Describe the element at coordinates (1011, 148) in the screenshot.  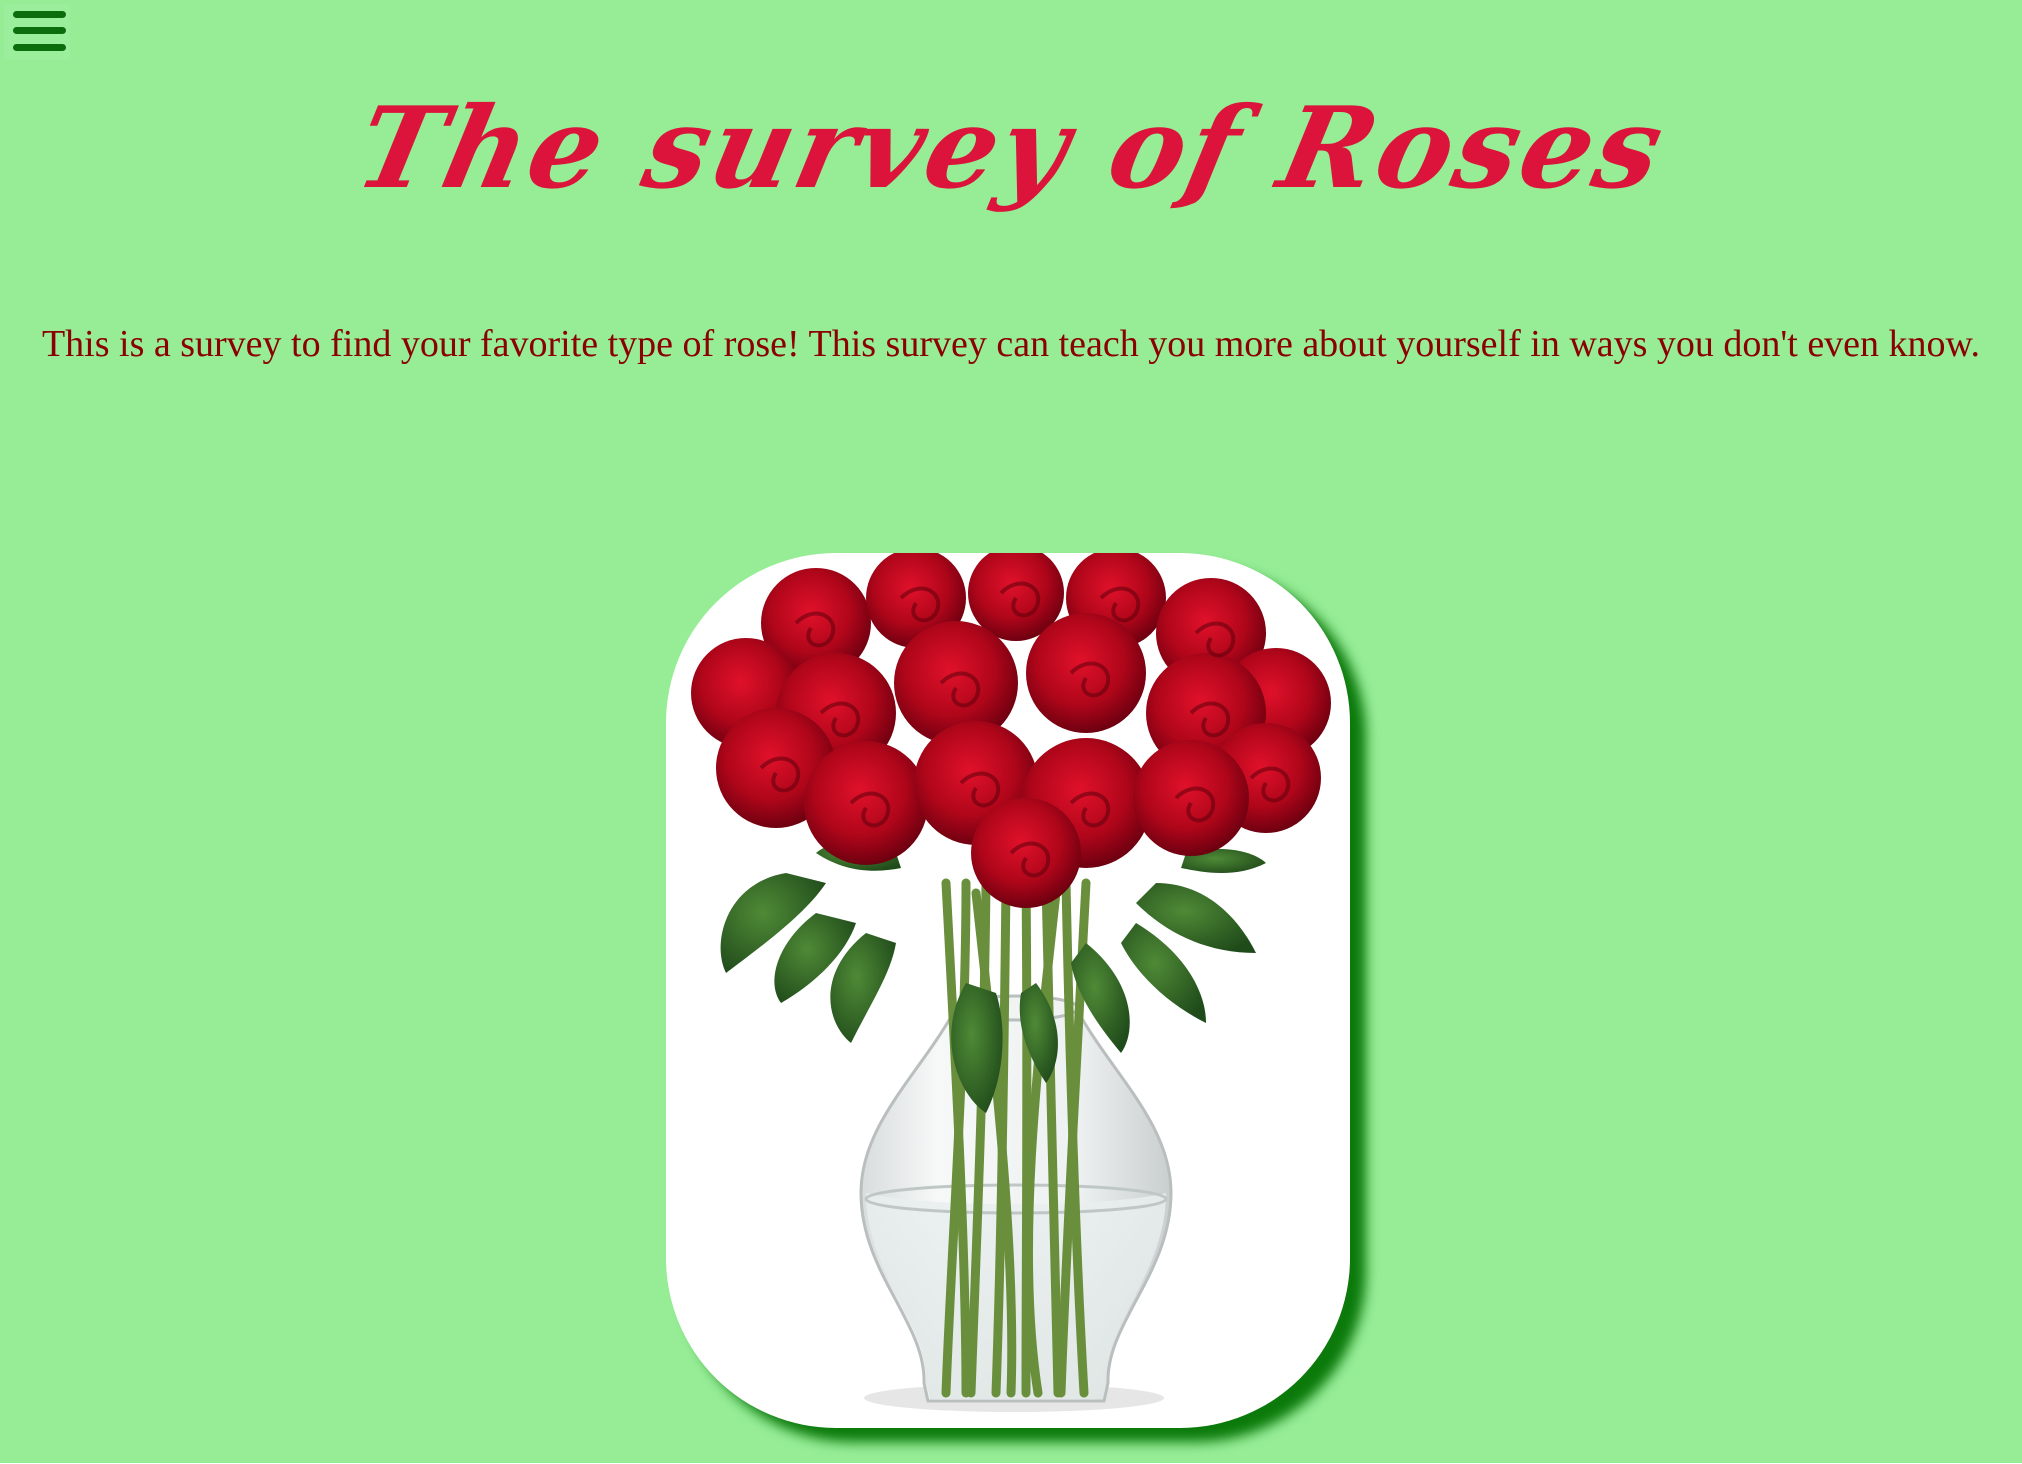
I see `page-title: The survey of Roses` at that location.